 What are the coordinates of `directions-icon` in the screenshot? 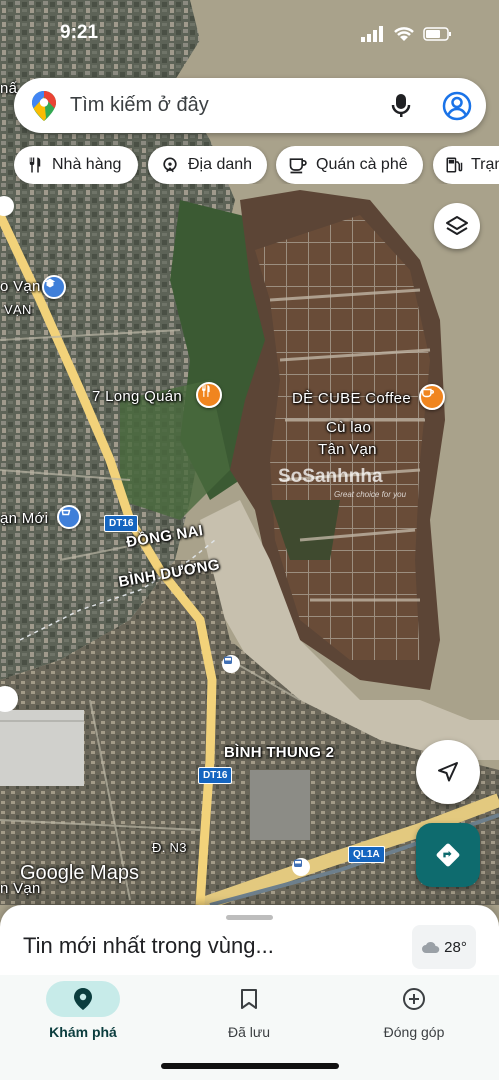 It's located at (448, 855).